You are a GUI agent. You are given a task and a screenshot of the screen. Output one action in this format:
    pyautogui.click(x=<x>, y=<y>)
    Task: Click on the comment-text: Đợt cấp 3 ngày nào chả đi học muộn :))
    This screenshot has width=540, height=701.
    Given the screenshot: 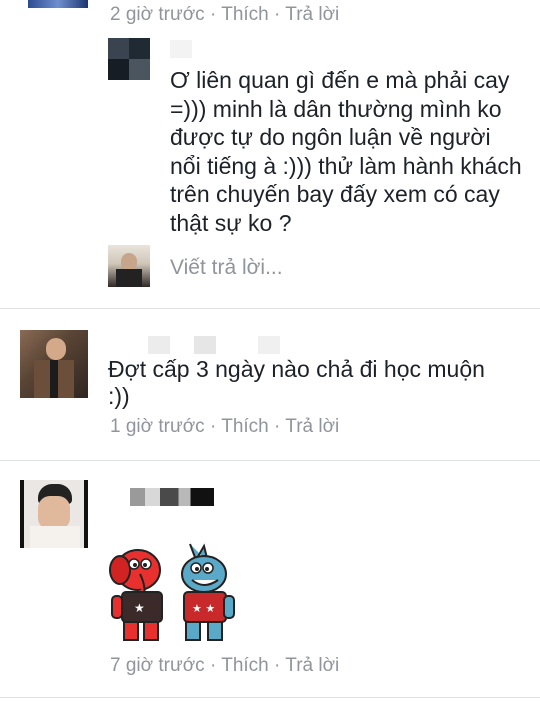 What is the action you would take?
    pyautogui.click(x=296, y=382)
    